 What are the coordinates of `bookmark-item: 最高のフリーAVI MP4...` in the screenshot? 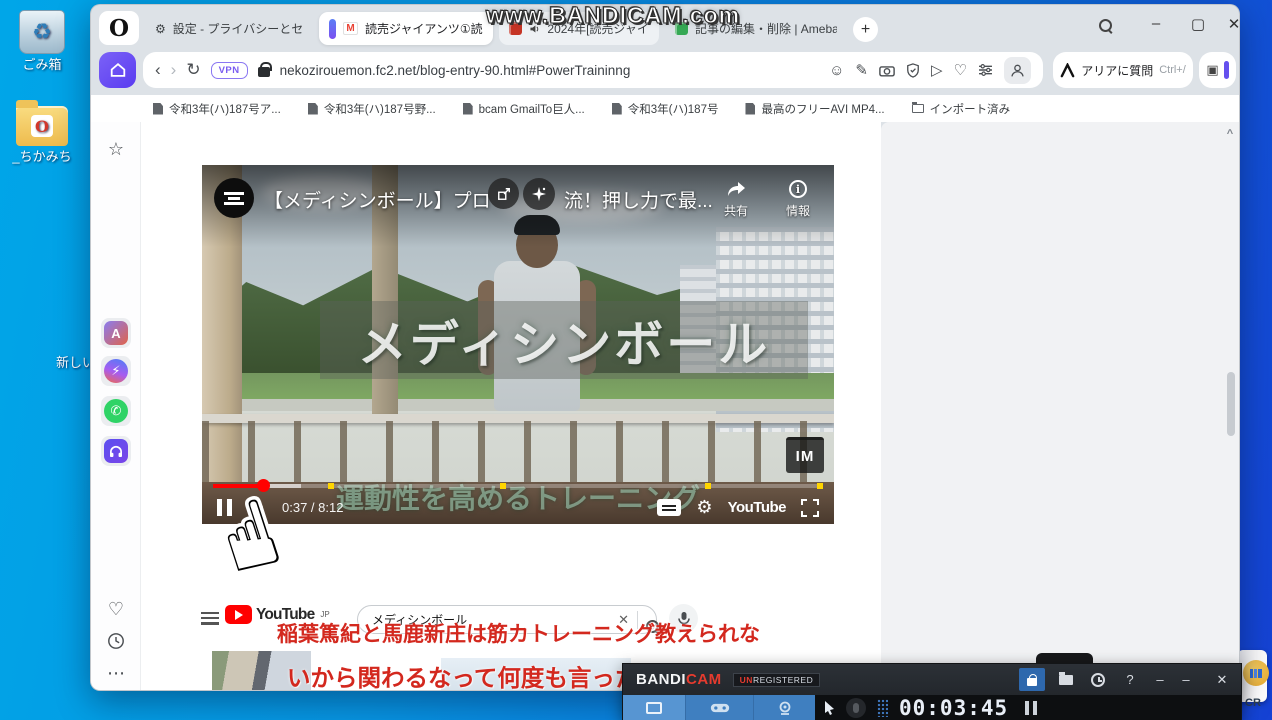 It's located at (815, 109).